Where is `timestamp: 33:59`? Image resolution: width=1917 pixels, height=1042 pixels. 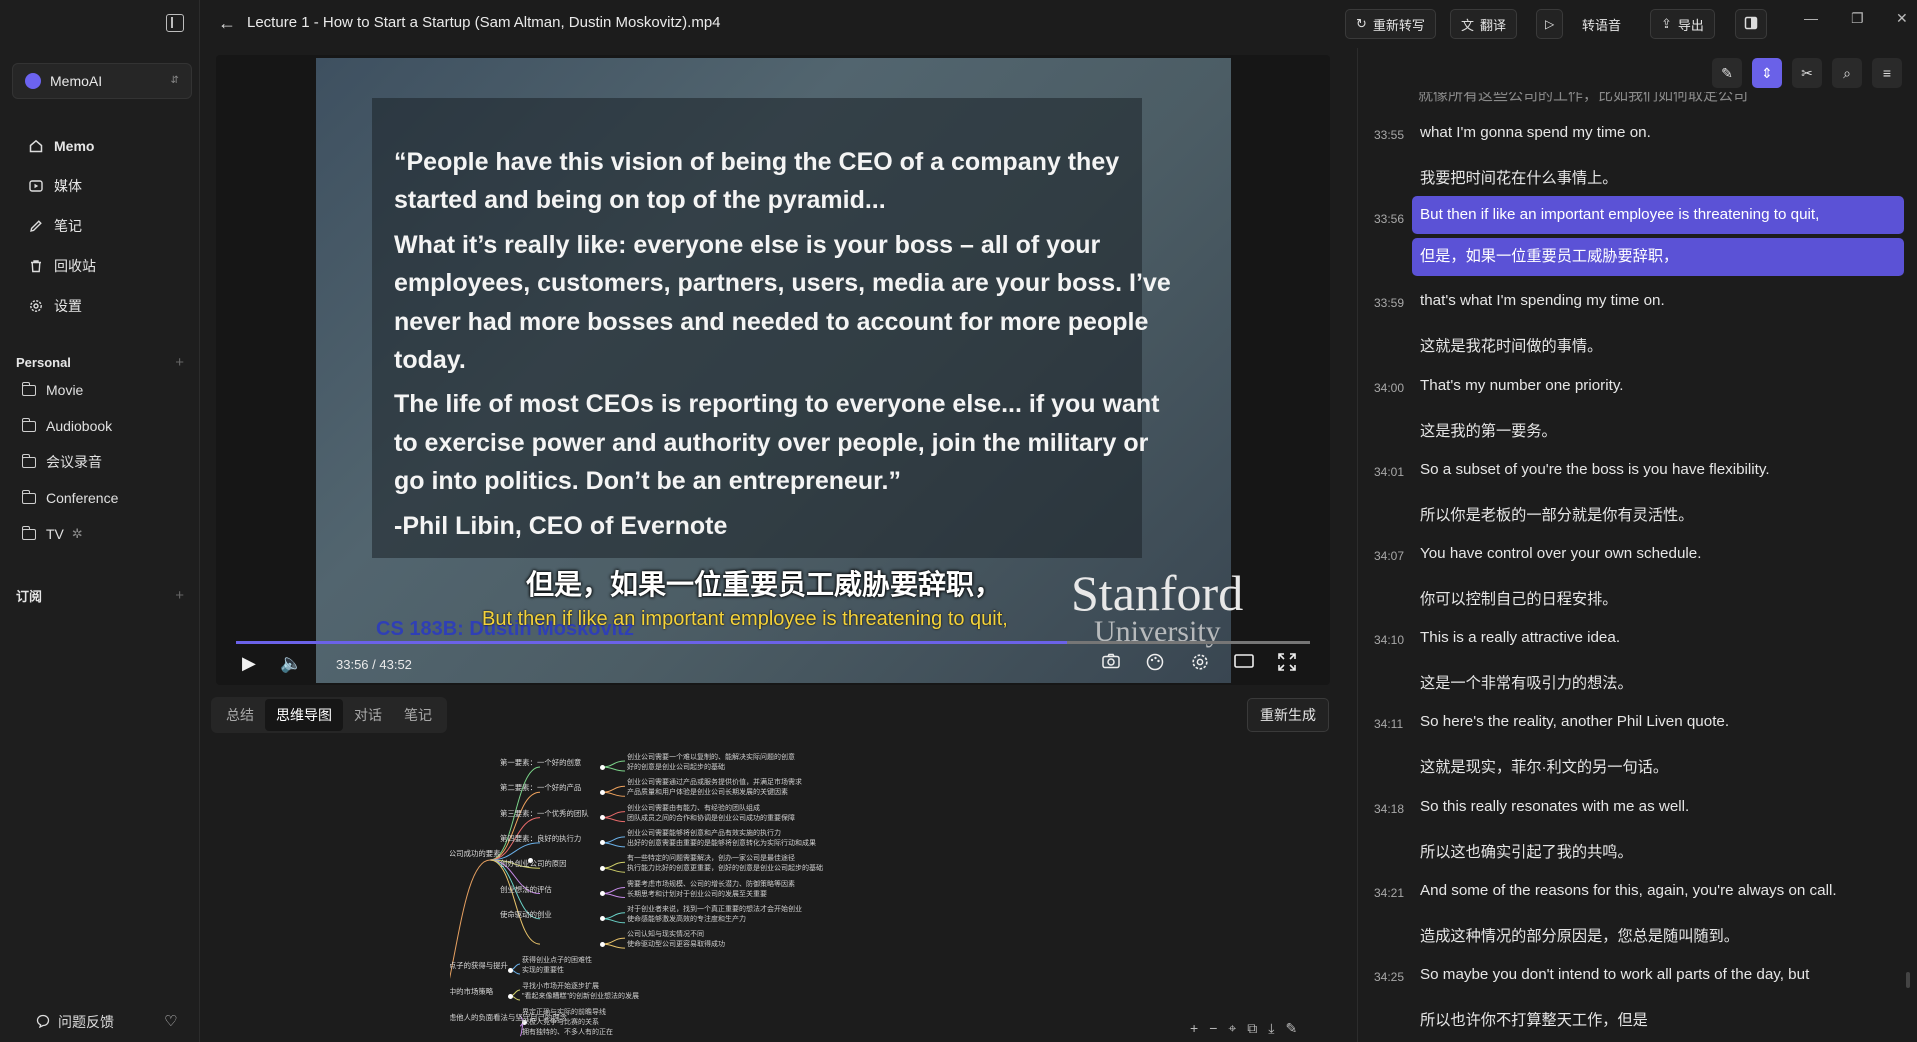 timestamp: 33:59 is located at coordinates (1392, 303).